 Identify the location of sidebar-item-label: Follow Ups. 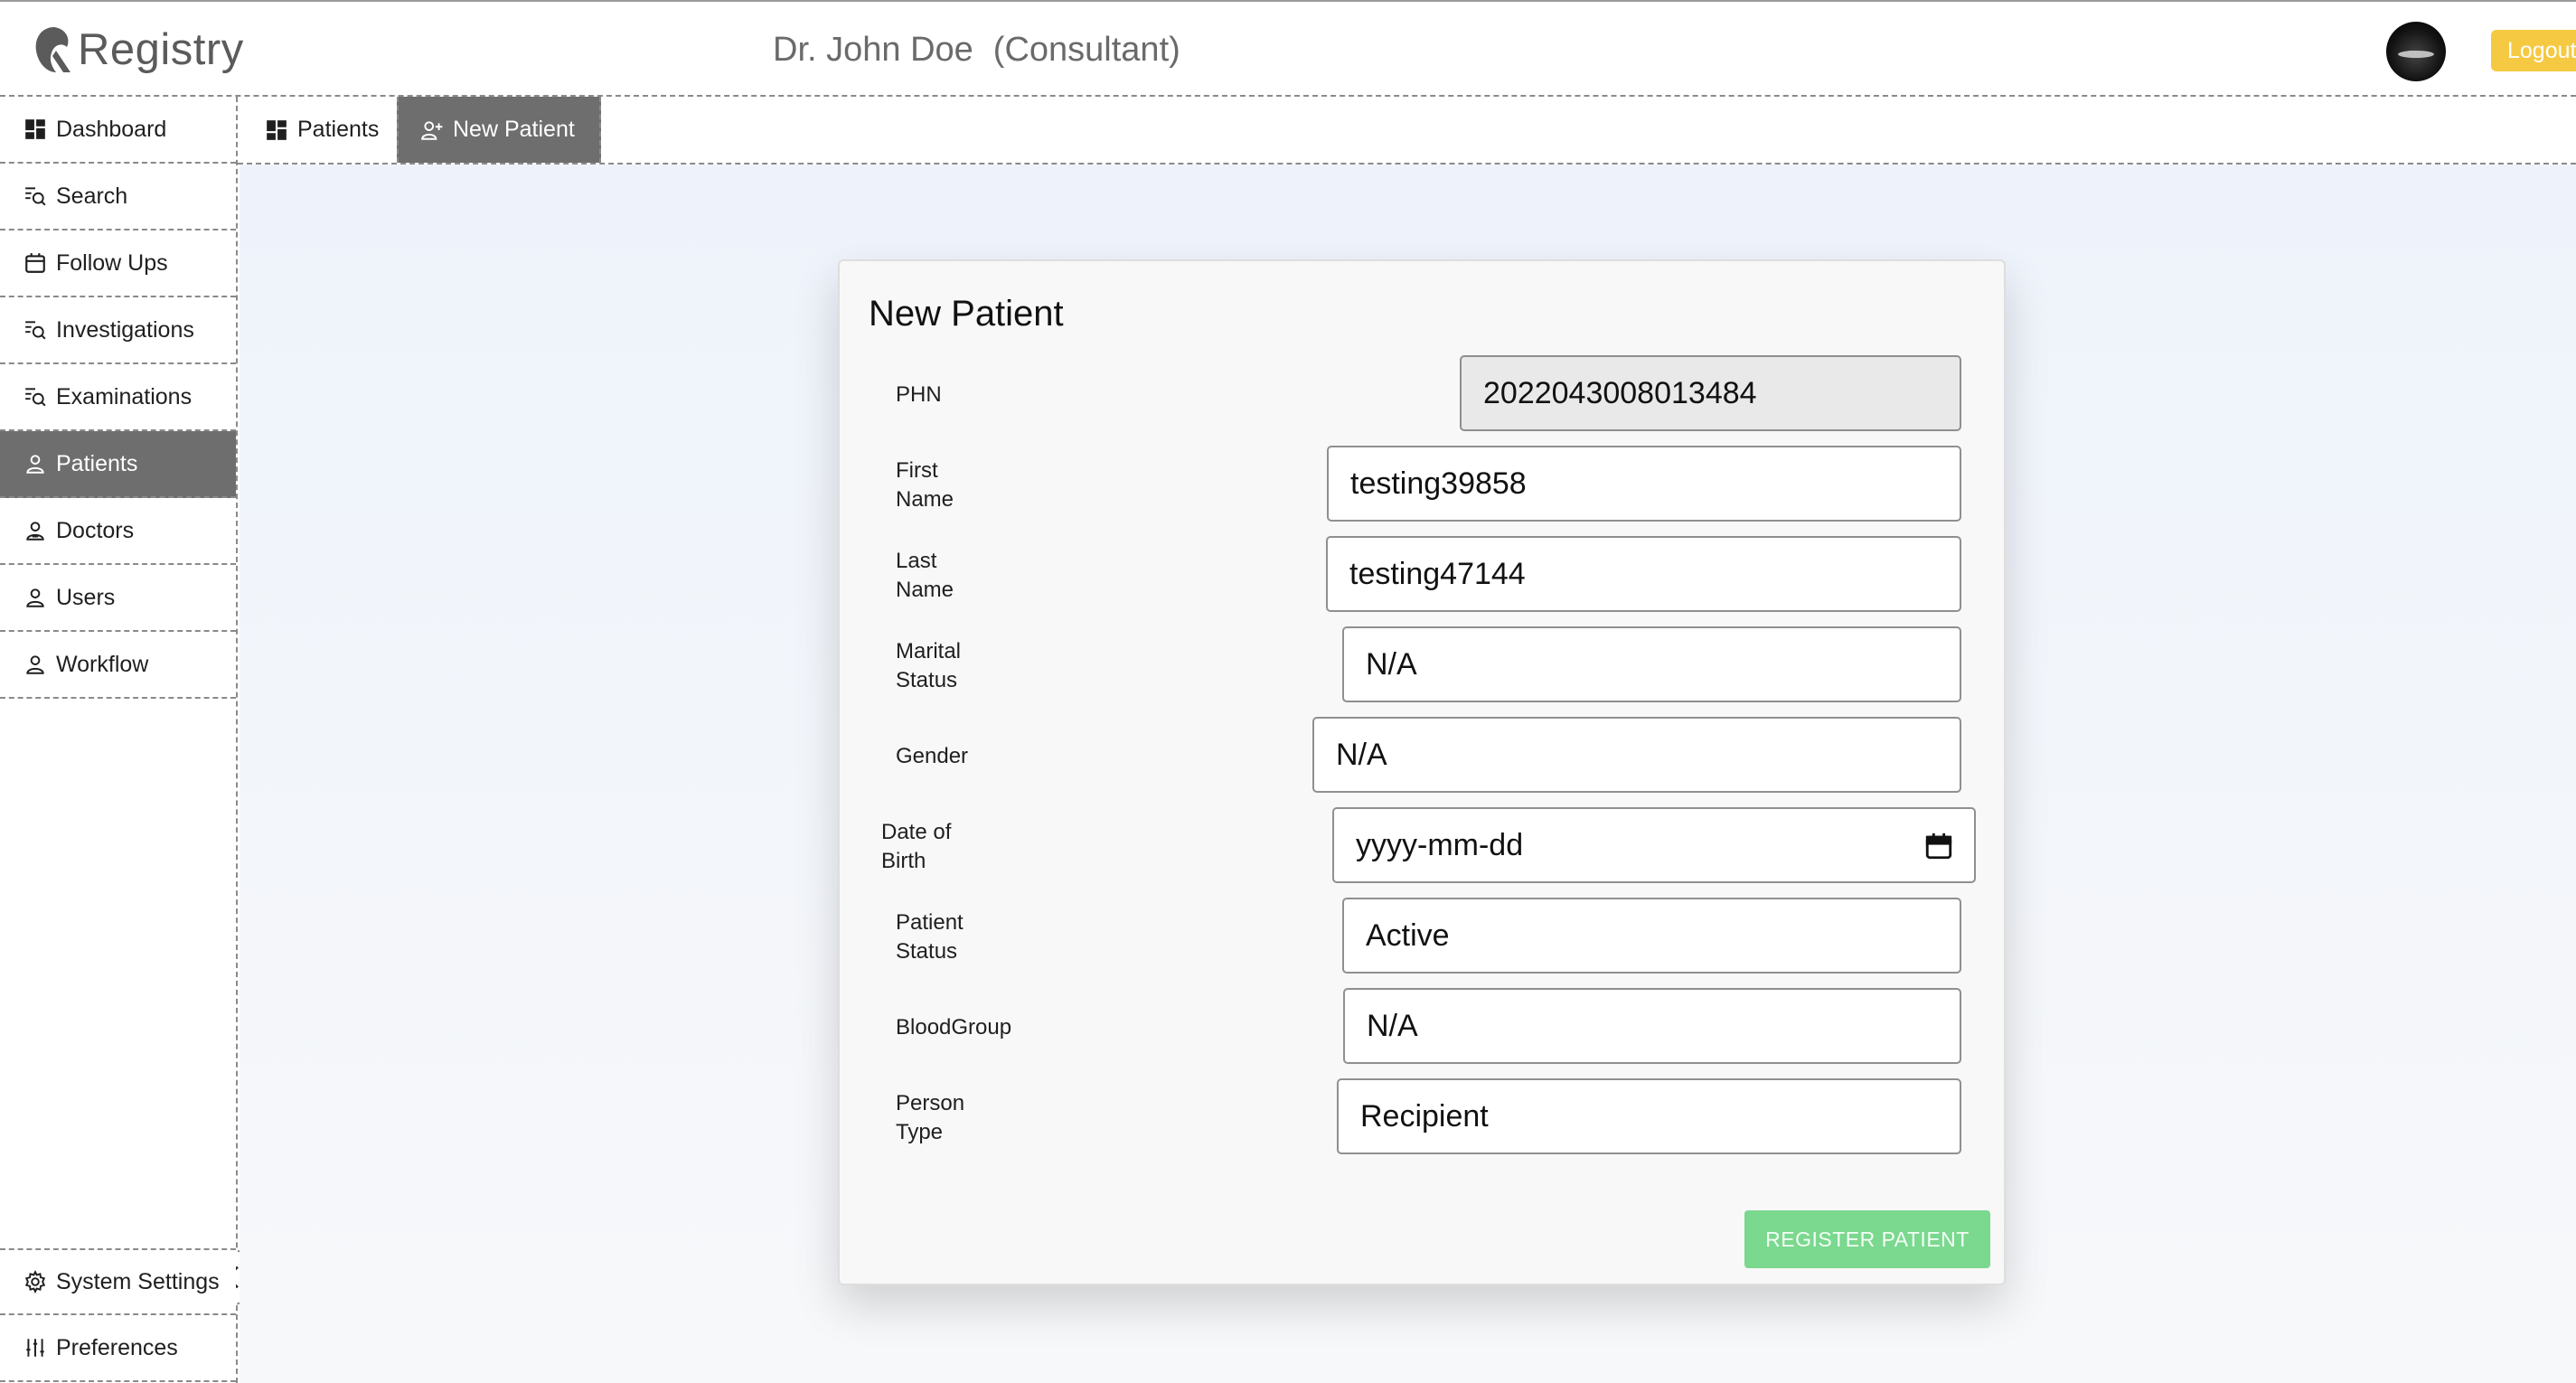
(112, 263).